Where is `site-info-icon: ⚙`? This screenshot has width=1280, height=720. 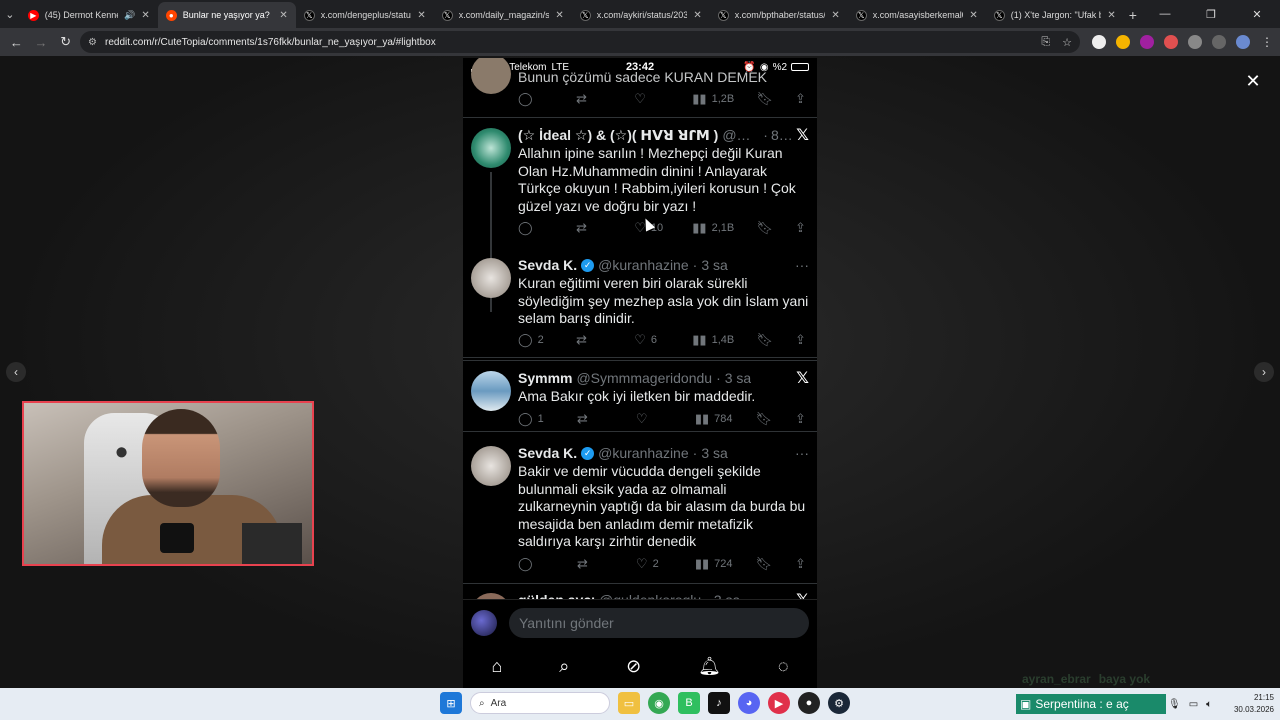 site-info-icon: ⚙ is located at coordinates (92, 42).